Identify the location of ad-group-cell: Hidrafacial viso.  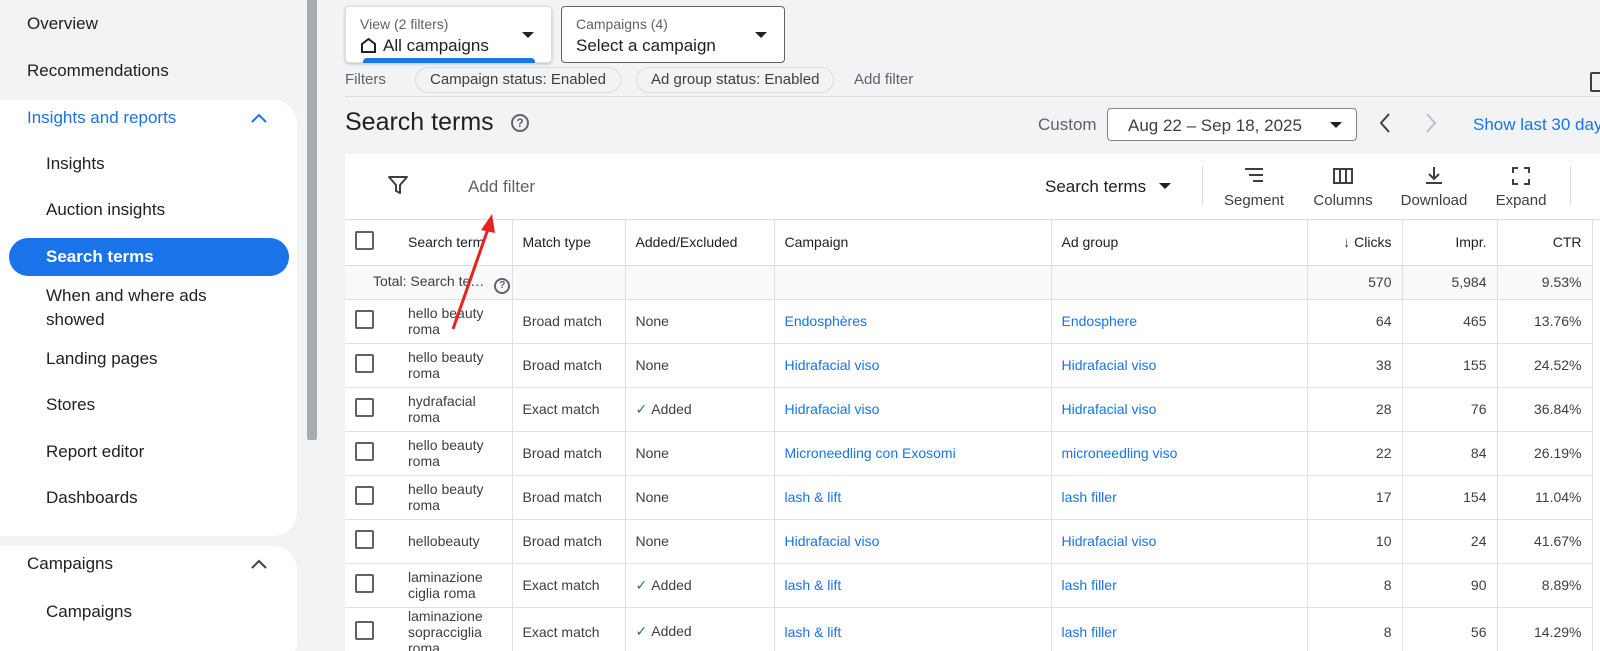
(1179, 365).